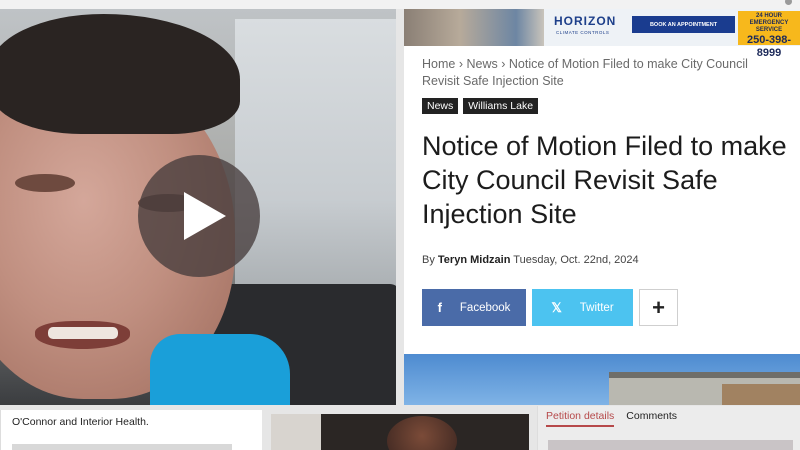 Image resolution: width=800 pixels, height=450 pixels. I want to click on related-image-subject, so click(422, 433).